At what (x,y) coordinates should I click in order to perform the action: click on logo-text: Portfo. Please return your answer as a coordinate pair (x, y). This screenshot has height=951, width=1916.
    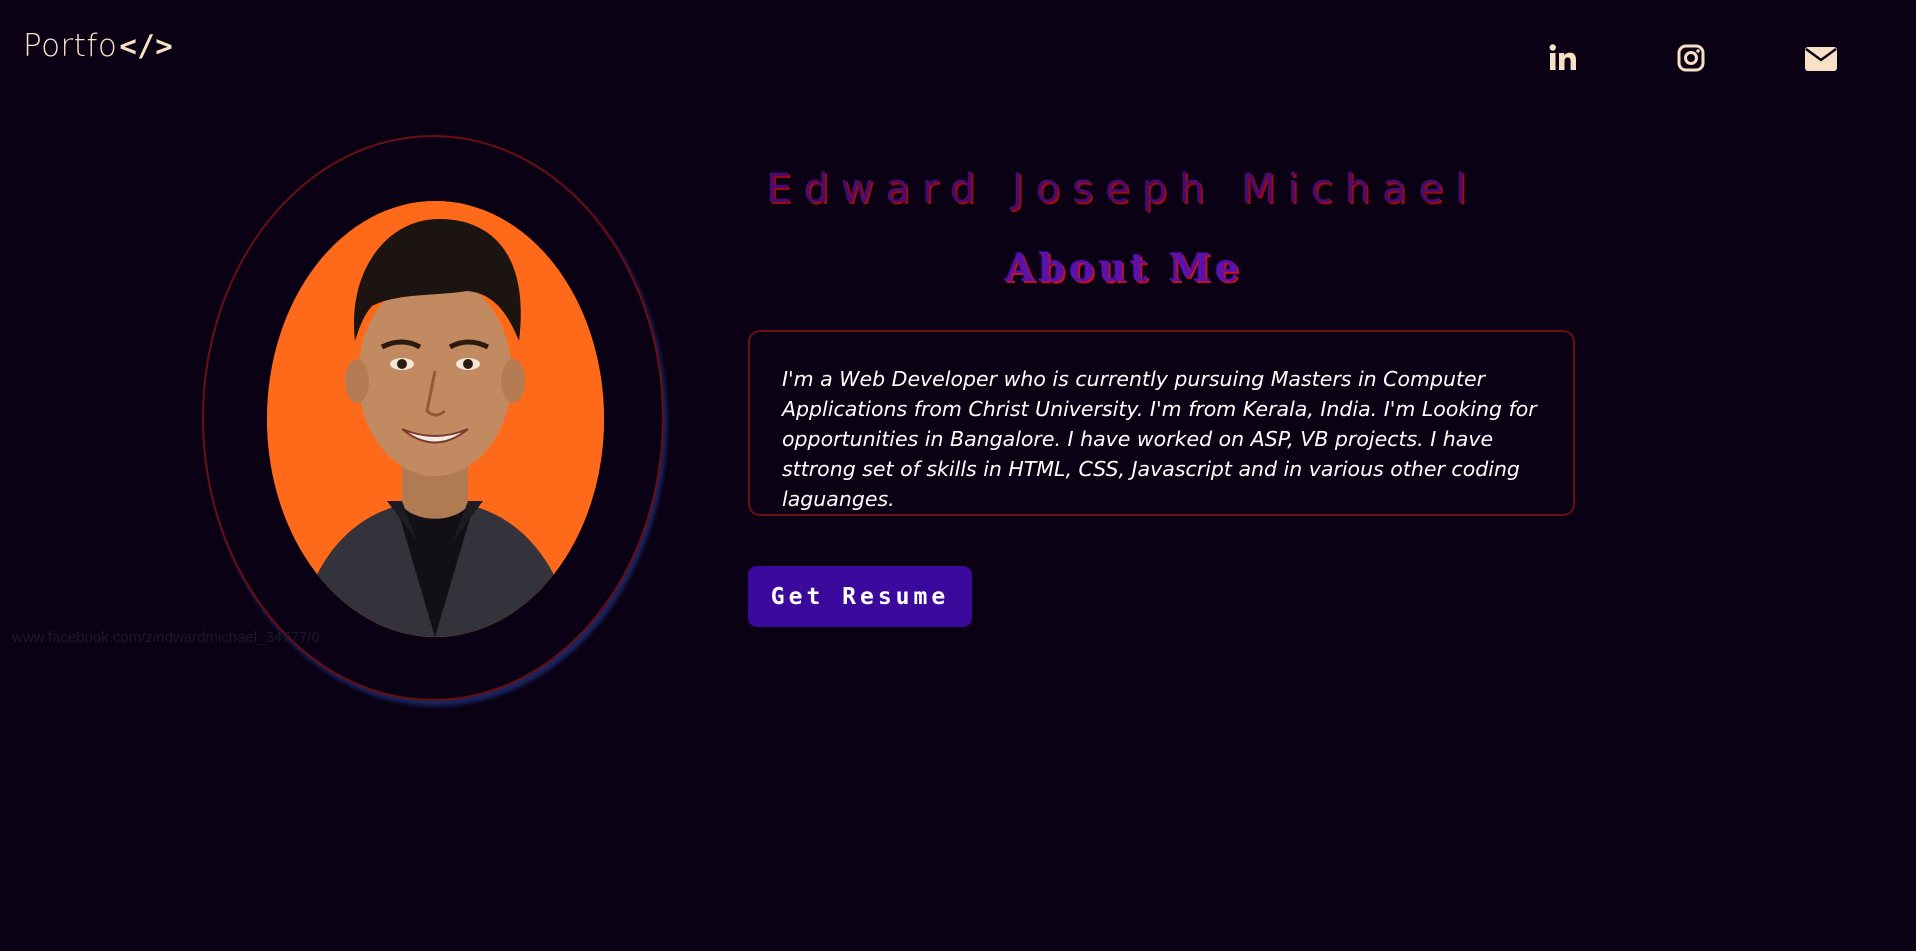
    Looking at the image, I should click on (70, 46).